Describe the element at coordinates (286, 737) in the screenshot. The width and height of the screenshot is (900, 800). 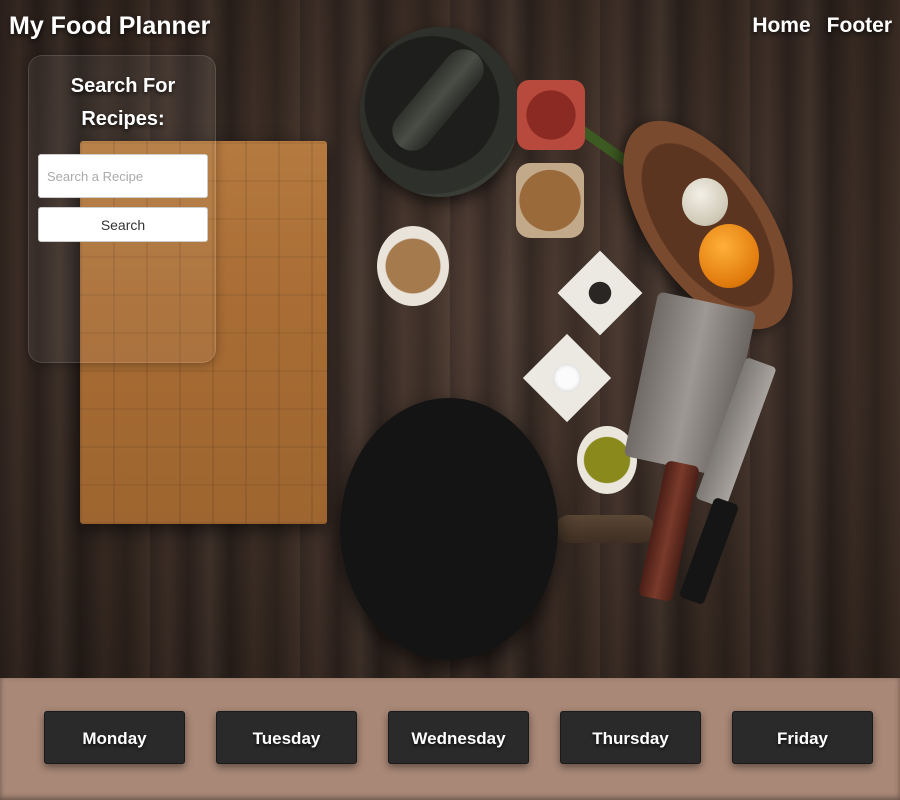
I see `day-button-tuesday: Tuesday` at that location.